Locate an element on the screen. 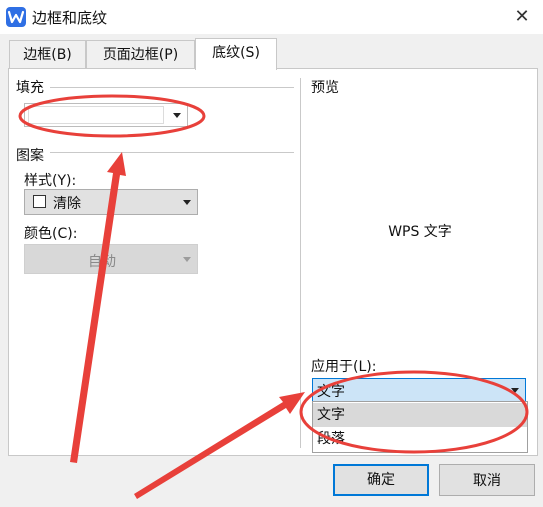  apply-to-dropdown: 文字 is located at coordinates (419, 390).